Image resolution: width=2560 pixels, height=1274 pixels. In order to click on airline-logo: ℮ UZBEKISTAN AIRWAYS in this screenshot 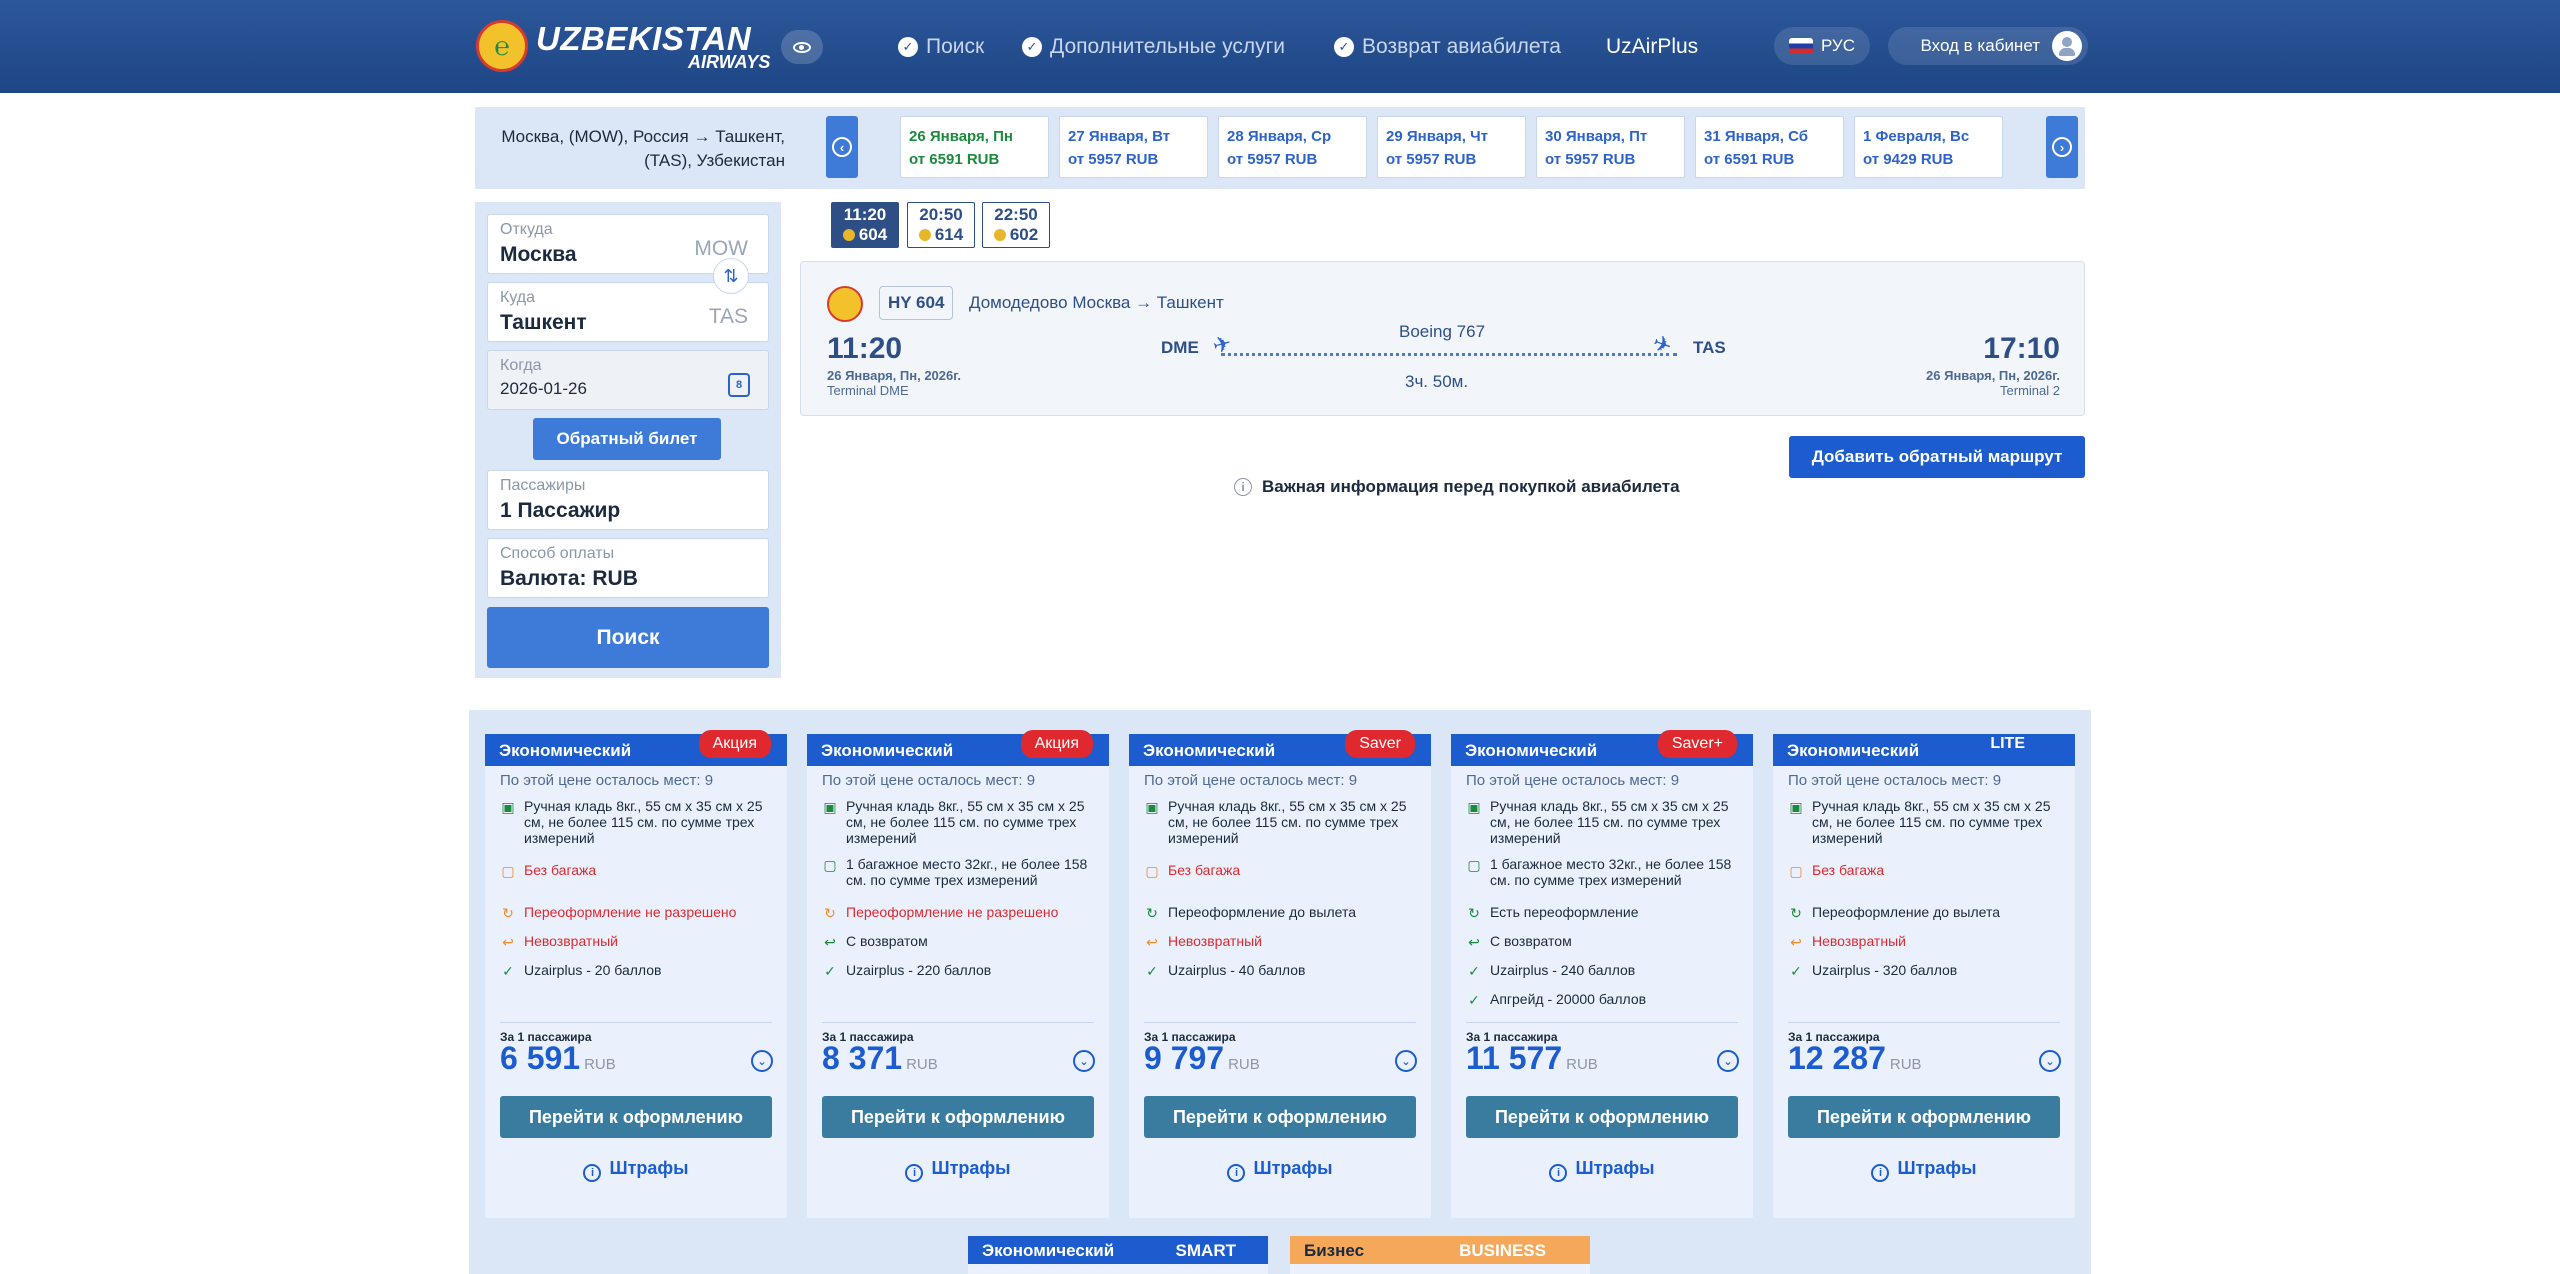, I will do `click(623, 46)`.